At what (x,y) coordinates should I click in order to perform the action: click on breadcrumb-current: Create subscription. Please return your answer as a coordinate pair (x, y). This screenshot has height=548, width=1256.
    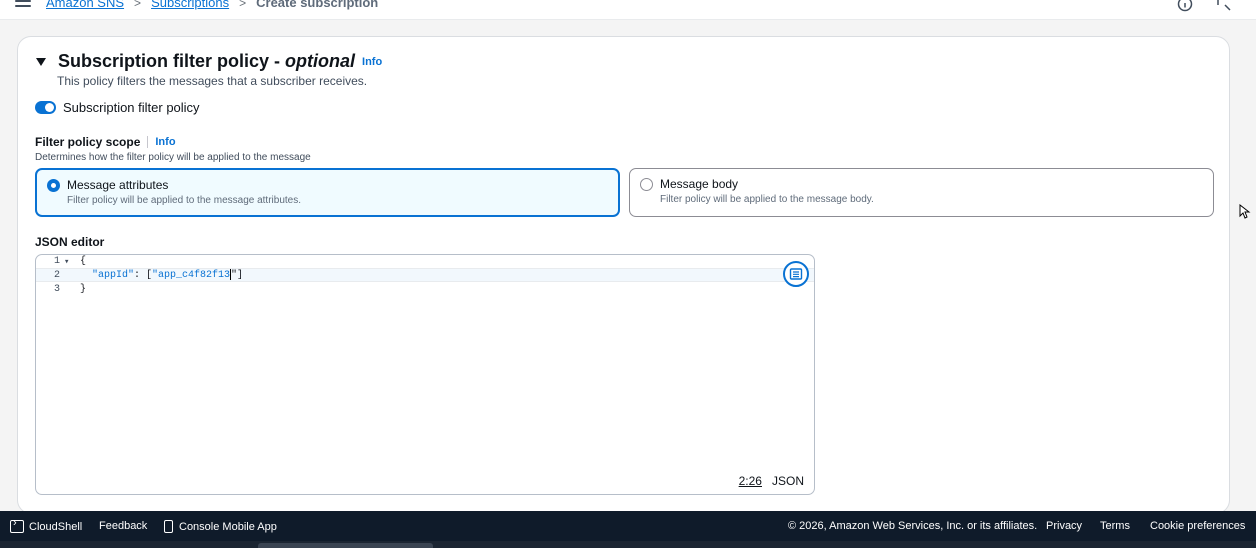
    Looking at the image, I should click on (317, 5).